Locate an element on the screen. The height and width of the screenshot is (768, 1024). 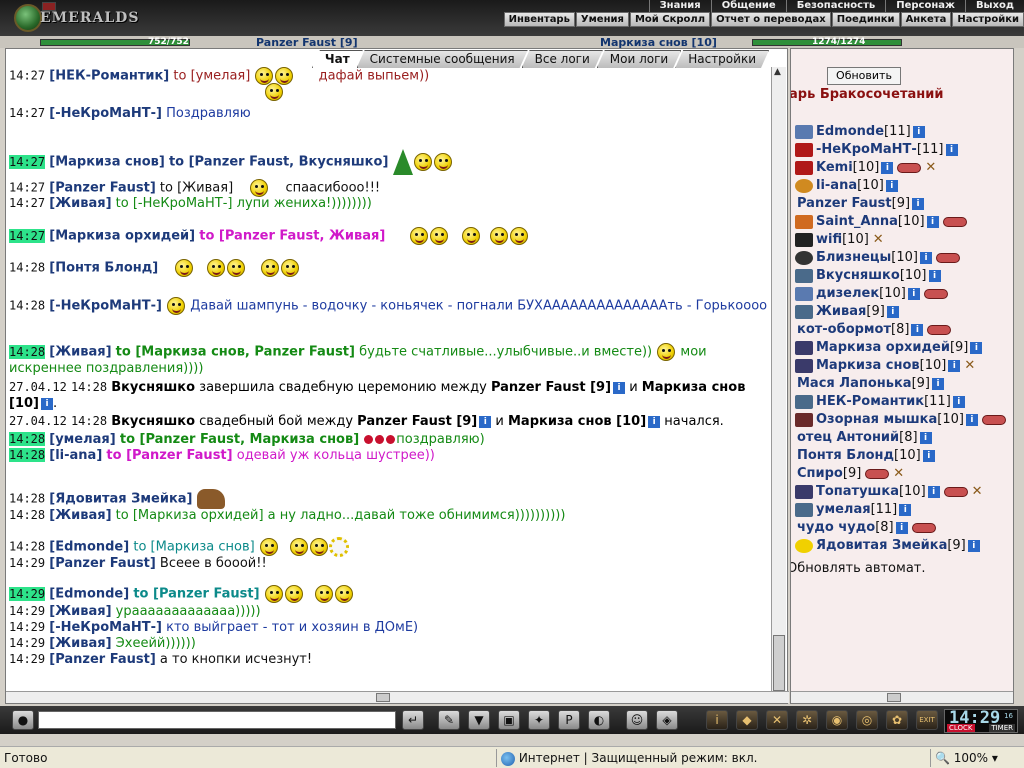
filter-icon: ▼ is located at coordinates (479, 720).